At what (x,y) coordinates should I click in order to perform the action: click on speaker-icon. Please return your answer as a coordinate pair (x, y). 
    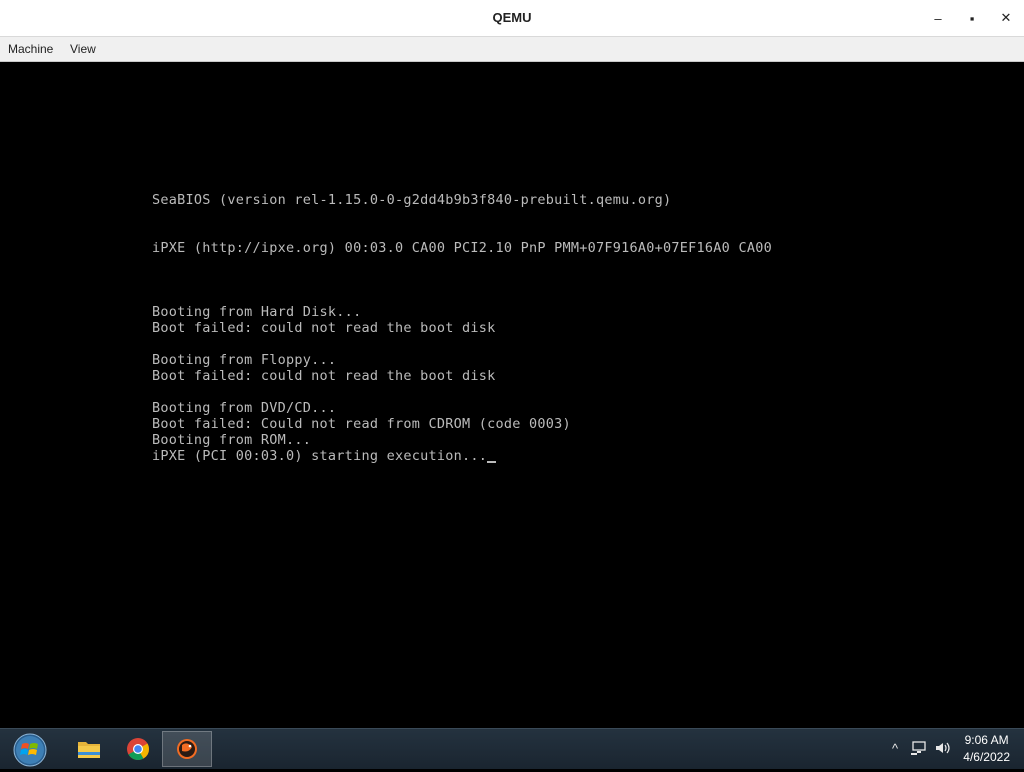
    Looking at the image, I should click on (943, 748).